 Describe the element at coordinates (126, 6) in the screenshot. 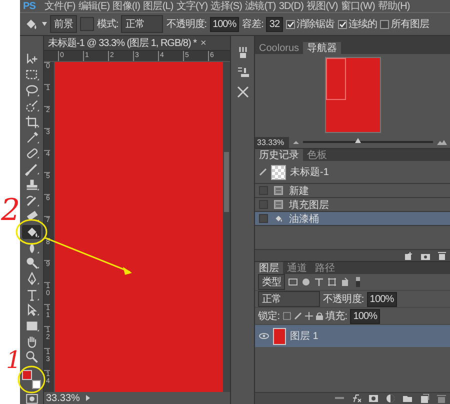

I see `menu-item: 图像(I)` at that location.